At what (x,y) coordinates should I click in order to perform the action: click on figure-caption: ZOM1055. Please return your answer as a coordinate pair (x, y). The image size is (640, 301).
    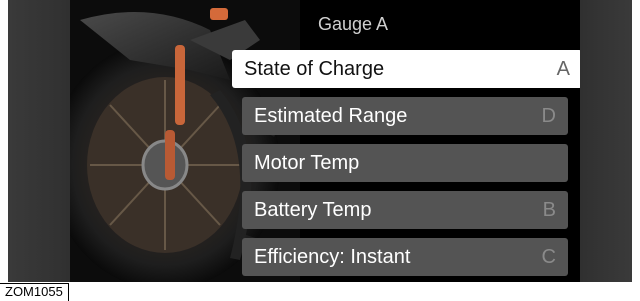
    Looking at the image, I should click on (34, 292).